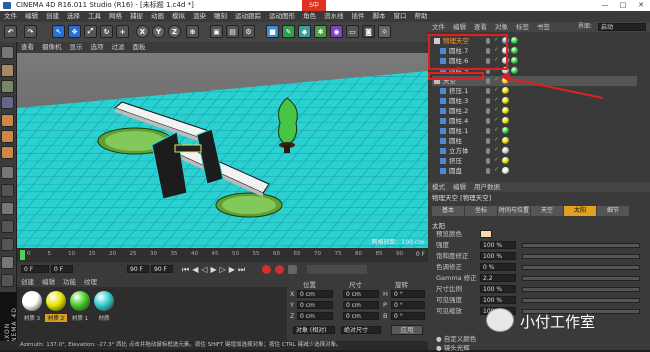 The image size is (650, 352). I want to click on material-menu-item: 纹理, so click(90, 282).